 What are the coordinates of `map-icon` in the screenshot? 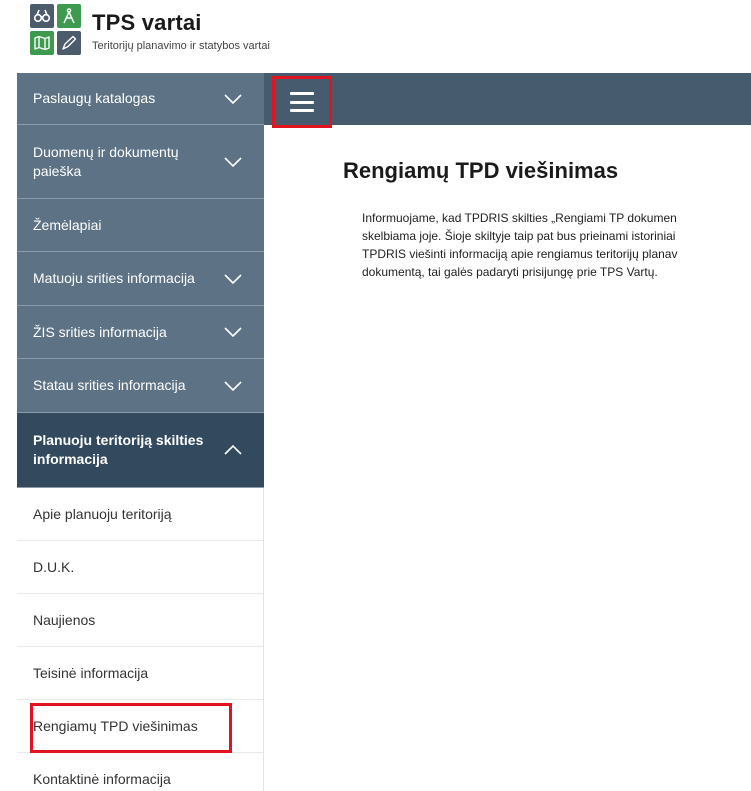 It's located at (42, 43).